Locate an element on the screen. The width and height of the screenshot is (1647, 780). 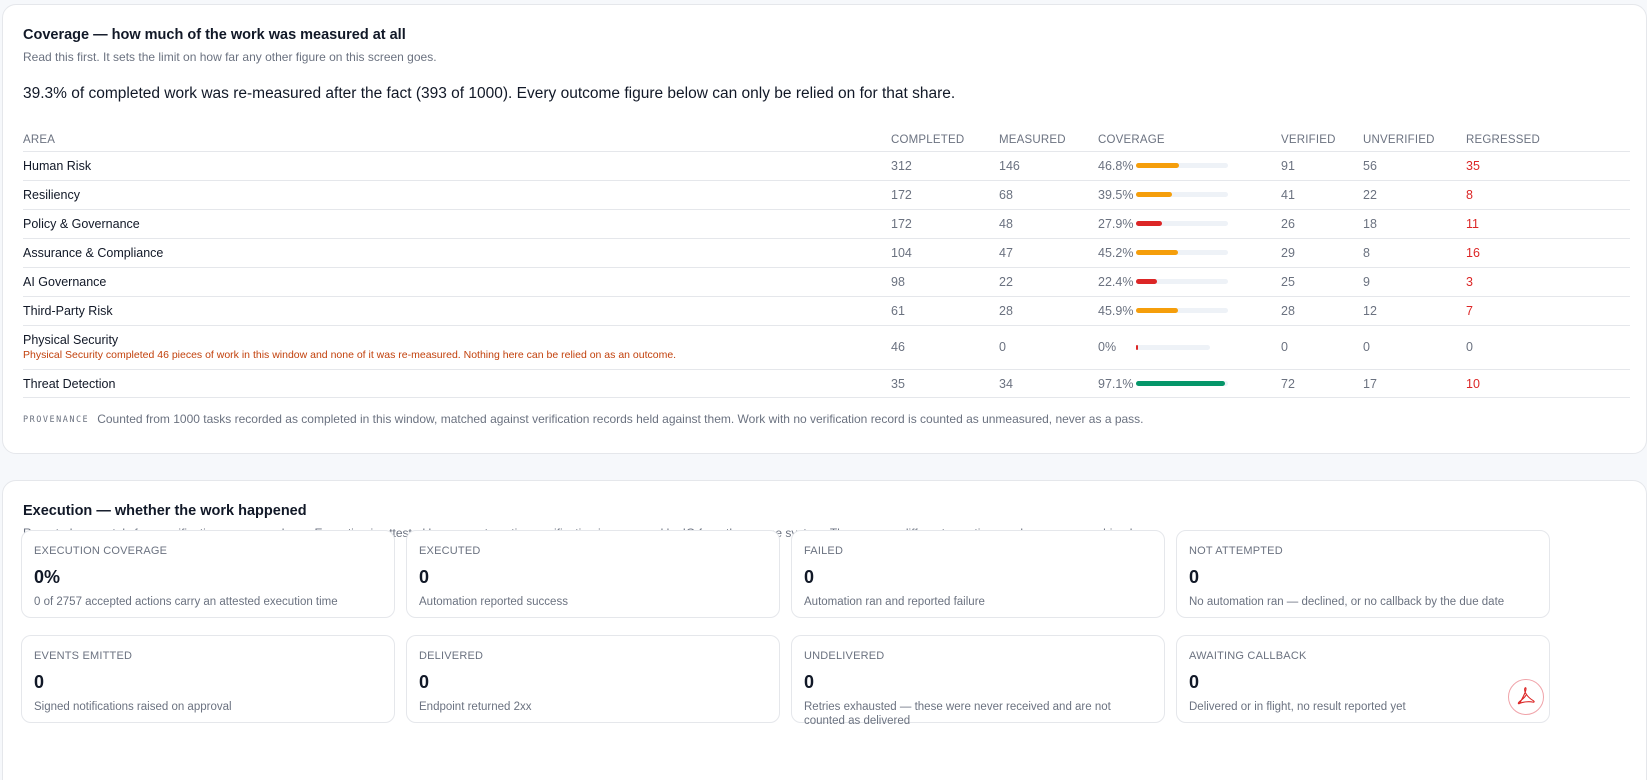
cell-coverage: 45.2% is located at coordinates (1189, 252).